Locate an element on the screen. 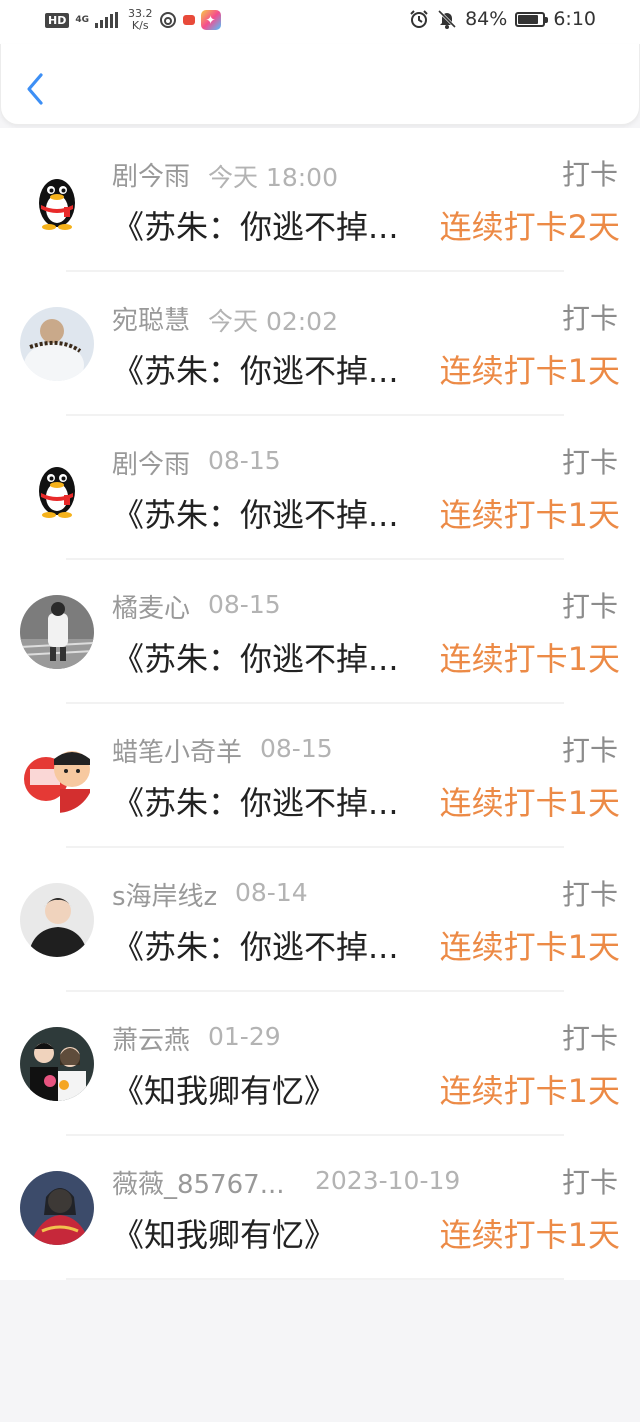 The height and width of the screenshot is (1422, 640). back-button is located at coordinates (37, 89).